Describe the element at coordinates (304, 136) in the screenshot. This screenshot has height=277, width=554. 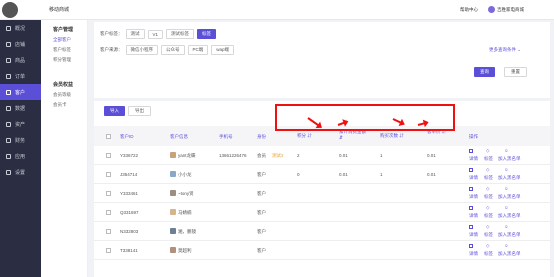
I see `col-points: 积分 ⇵` at that location.